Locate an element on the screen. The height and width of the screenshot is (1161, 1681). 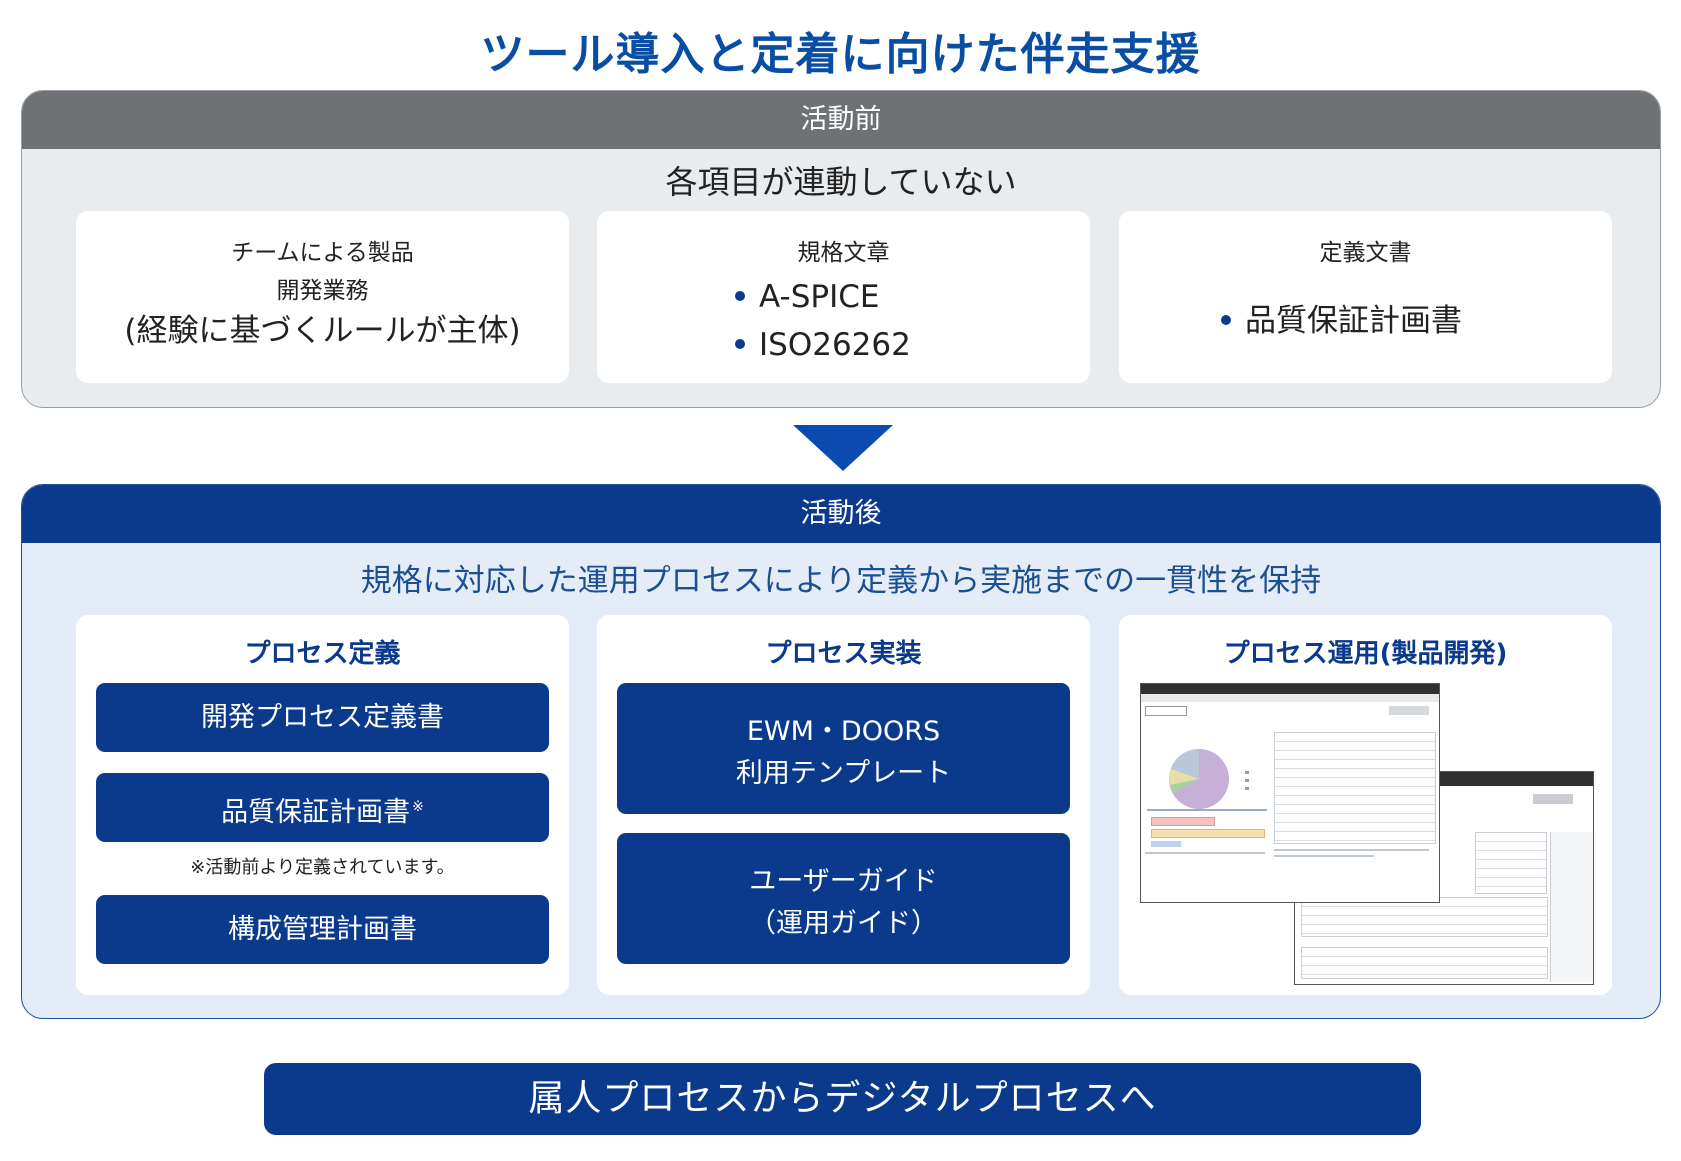
list-item: 品質保証計画書 is located at coordinates (1341, 321).